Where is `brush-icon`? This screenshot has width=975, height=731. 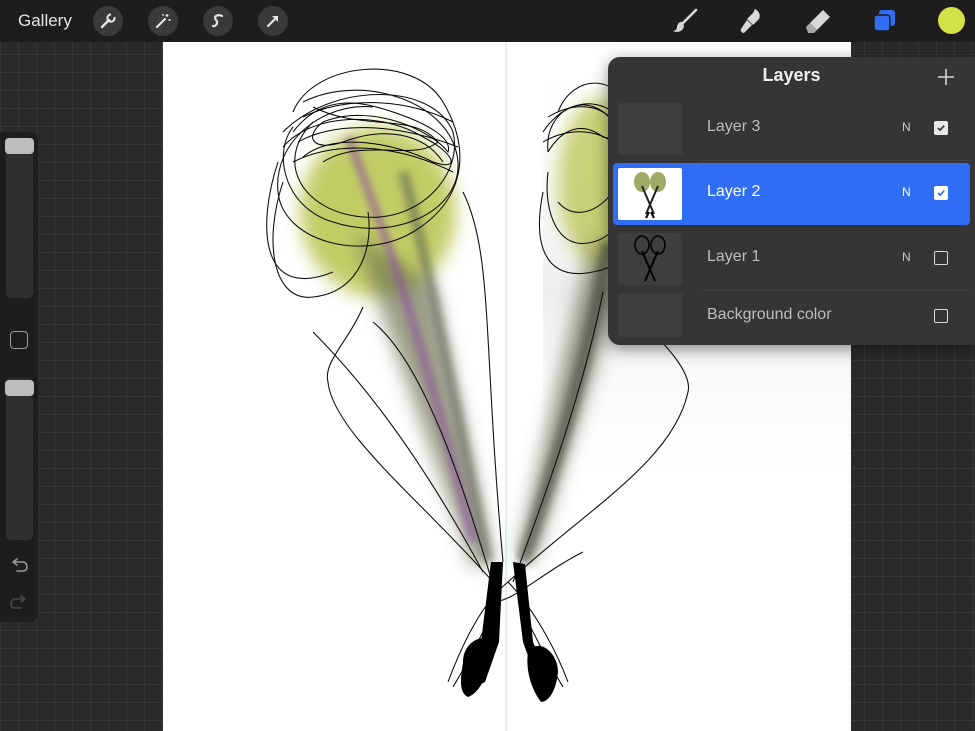 brush-icon is located at coordinates (685, 20).